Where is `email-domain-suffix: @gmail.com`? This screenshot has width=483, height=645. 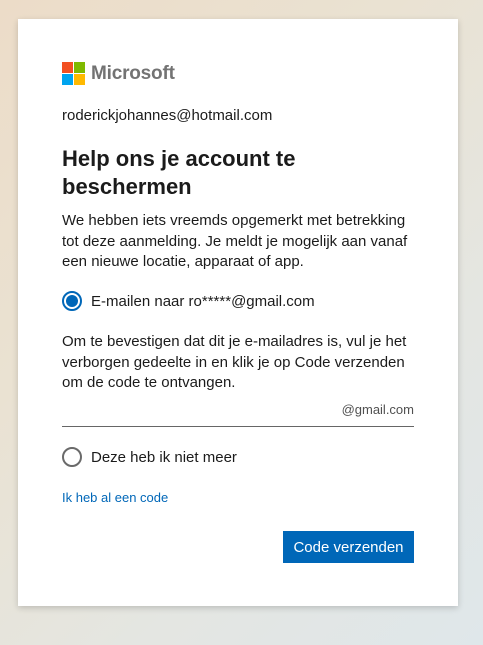 email-domain-suffix: @gmail.com is located at coordinates (377, 409).